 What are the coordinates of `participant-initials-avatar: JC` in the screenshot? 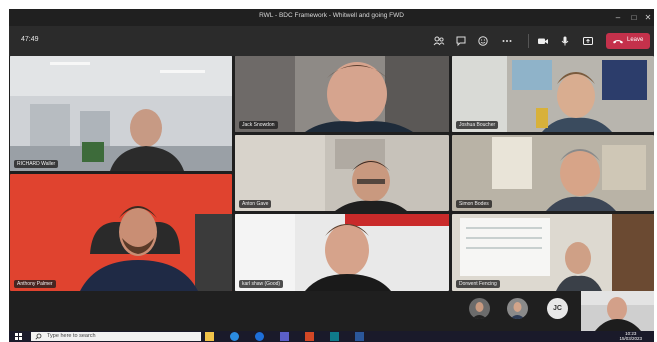 It's located at (557, 308).